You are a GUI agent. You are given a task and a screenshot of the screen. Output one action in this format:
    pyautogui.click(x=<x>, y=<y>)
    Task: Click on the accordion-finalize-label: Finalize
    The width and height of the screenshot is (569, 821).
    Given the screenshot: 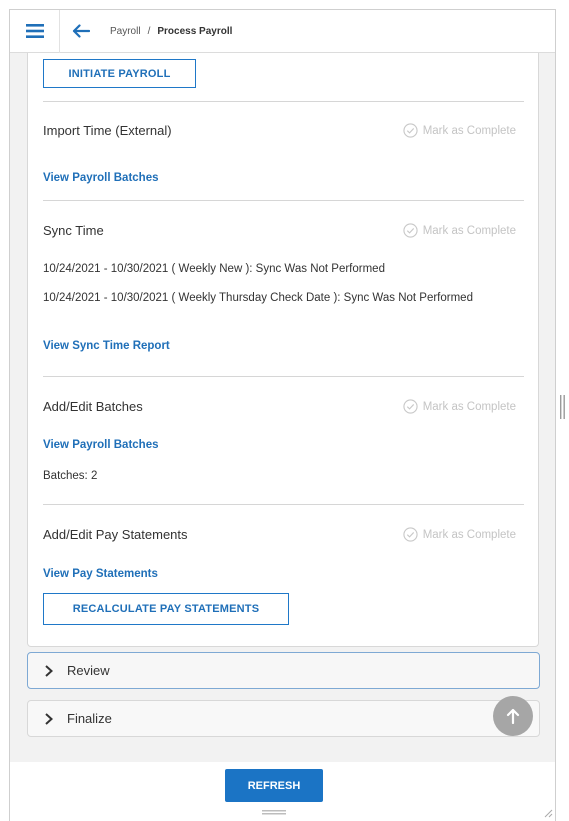 What is the action you would take?
    pyautogui.click(x=89, y=718)
    